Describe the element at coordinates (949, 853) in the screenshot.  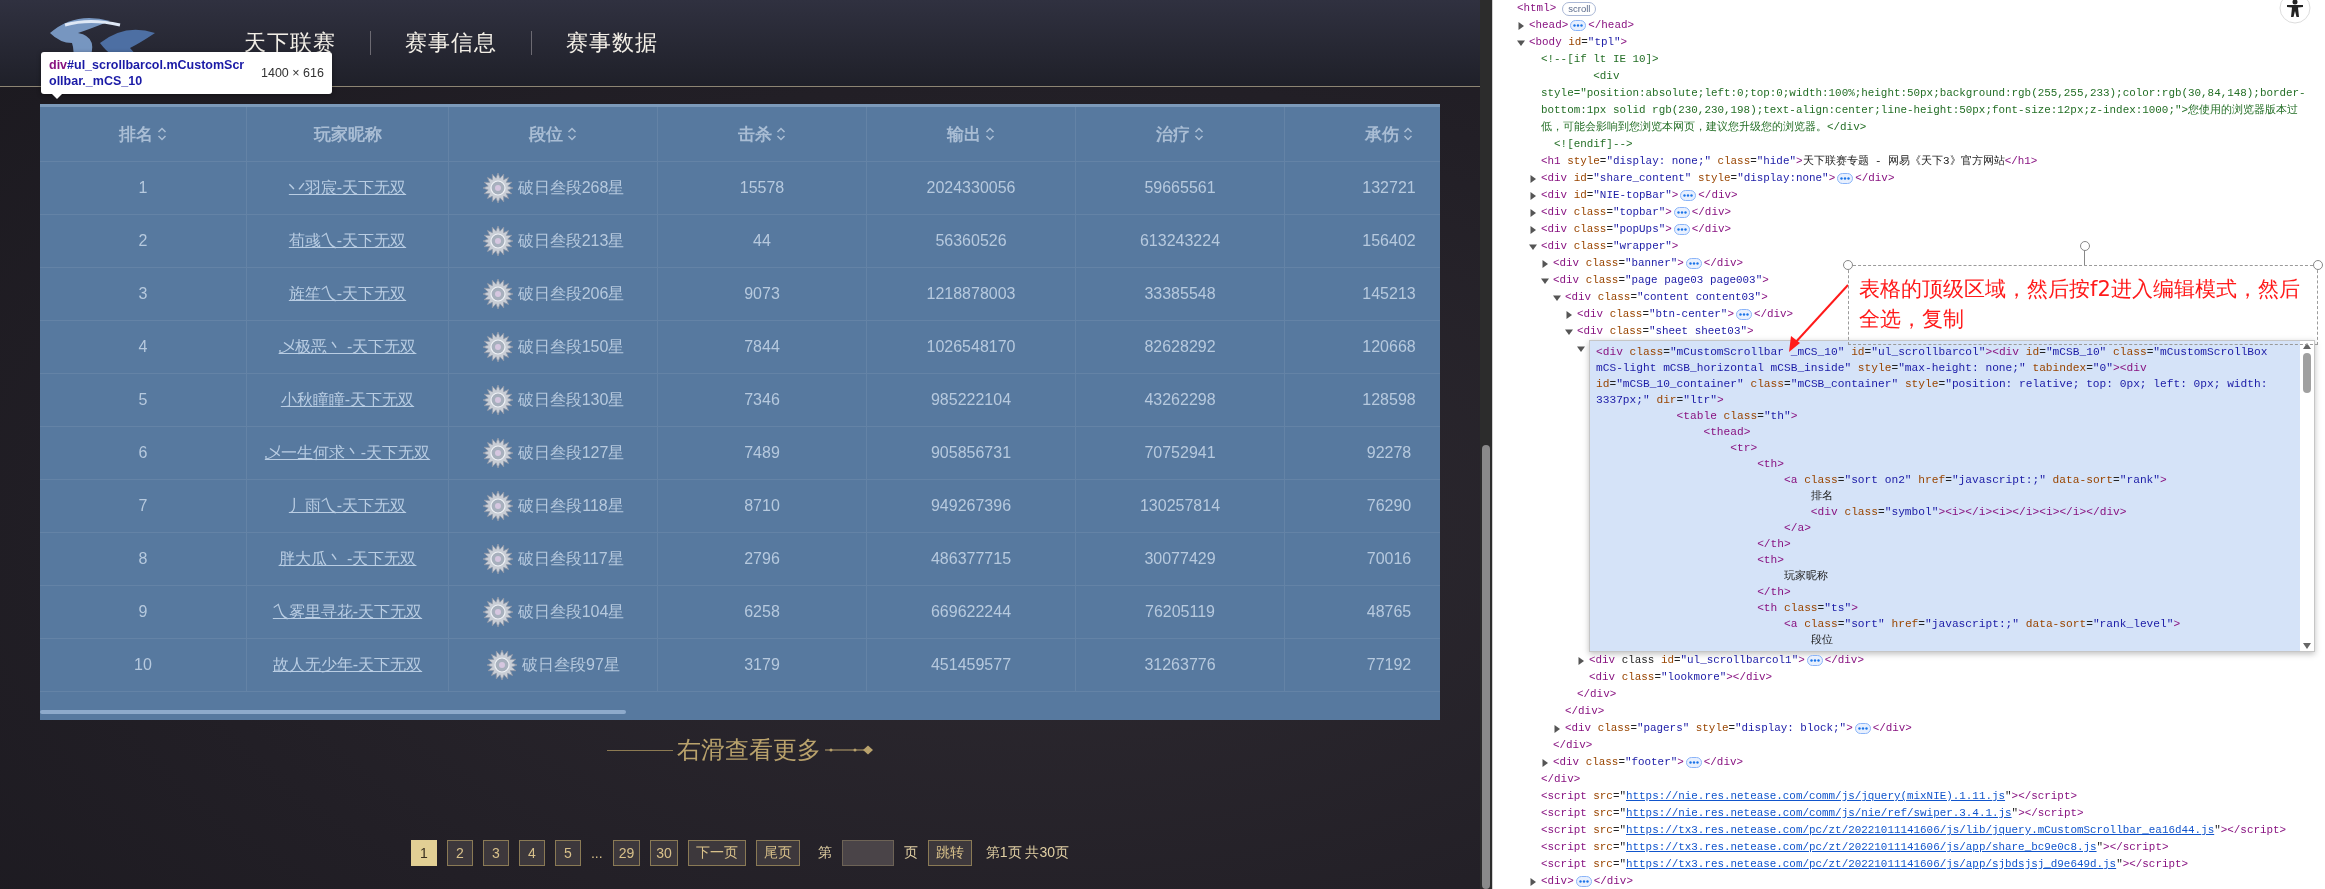
I see `jump-button: 跳转` at that location.